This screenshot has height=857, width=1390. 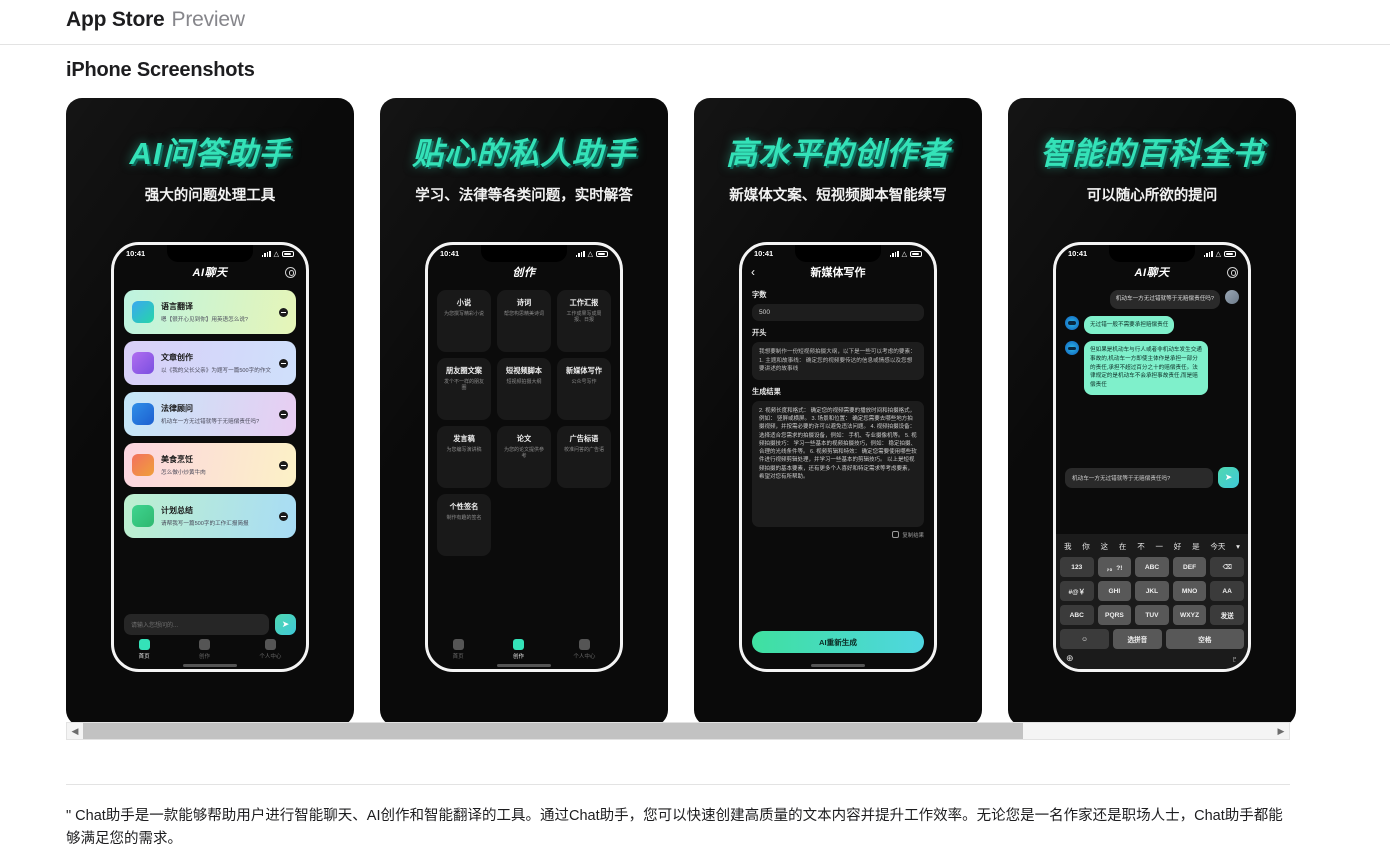 I want to click on feature-card: 美食烹饪 怎么做小炒黄牛肉, so click(x=210, y=465).